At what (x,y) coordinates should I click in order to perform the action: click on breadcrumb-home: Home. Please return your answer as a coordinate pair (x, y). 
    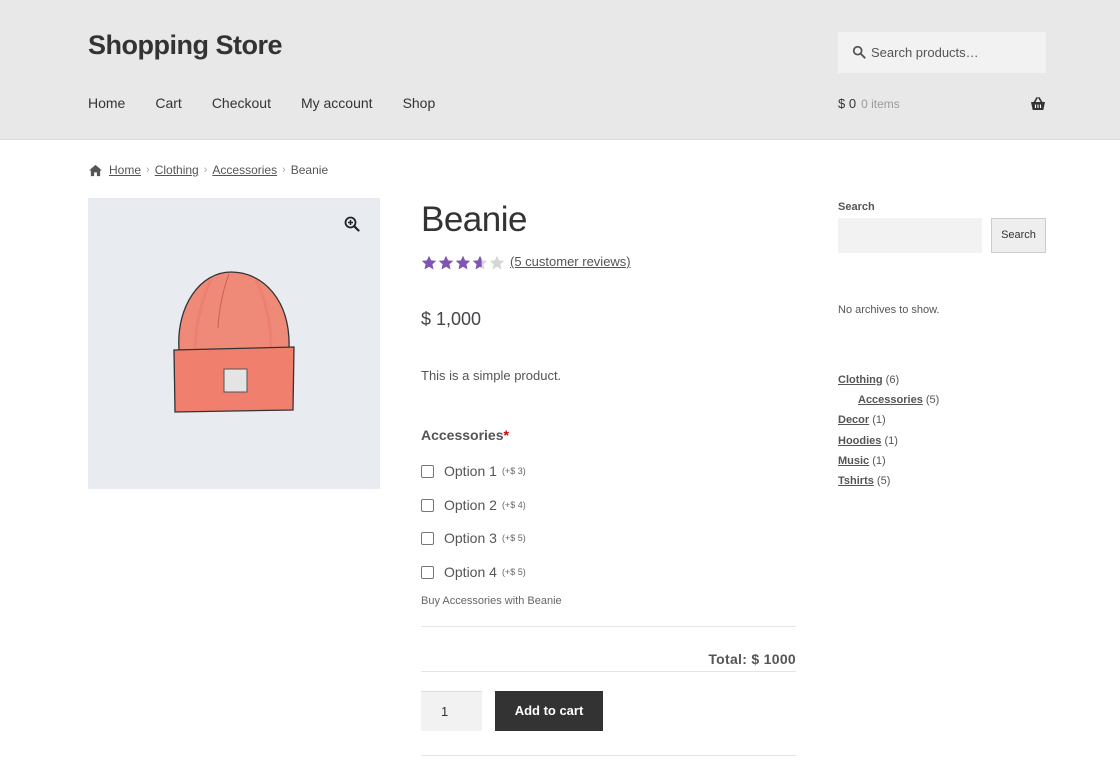
    Looking at the image, I should click on (125, 170).